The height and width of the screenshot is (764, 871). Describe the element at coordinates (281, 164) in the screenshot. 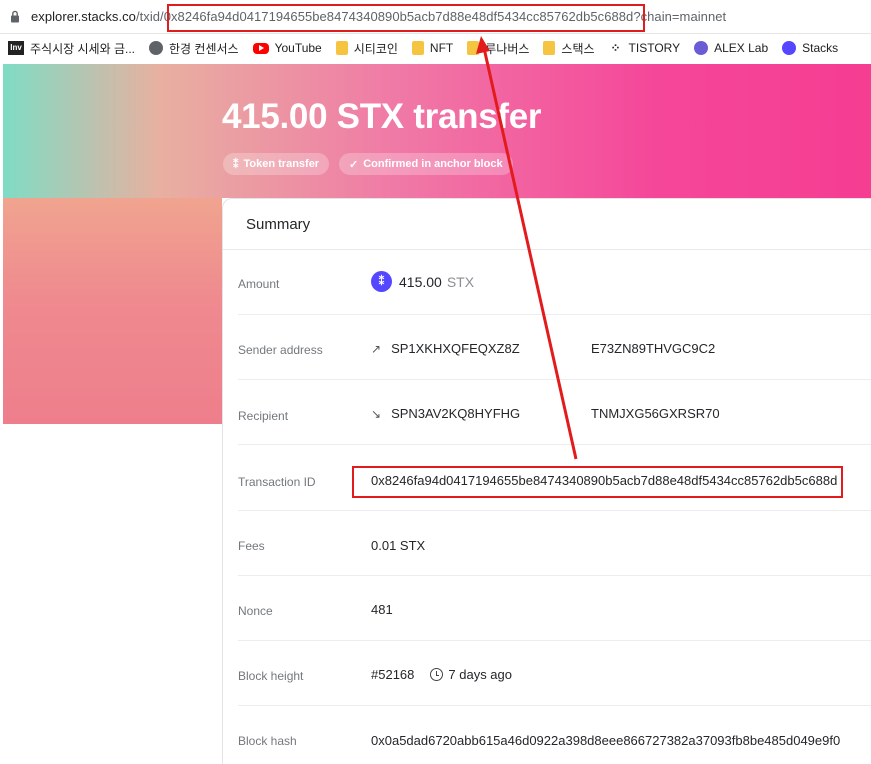

I see `tag-label: Token transfer` at that location.